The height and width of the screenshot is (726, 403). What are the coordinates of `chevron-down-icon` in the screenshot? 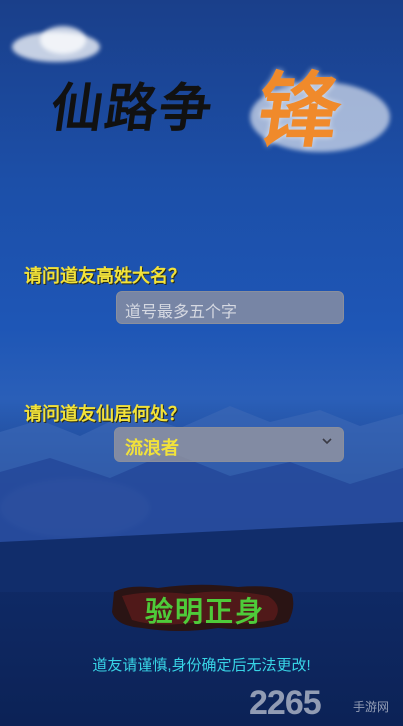 It's located at (327, 441).